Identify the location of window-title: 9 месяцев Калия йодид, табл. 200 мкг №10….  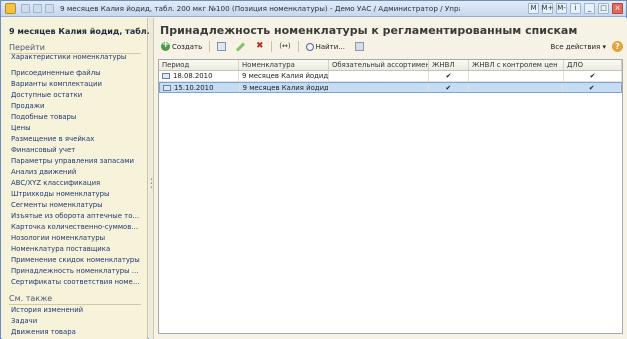
(260, 8).